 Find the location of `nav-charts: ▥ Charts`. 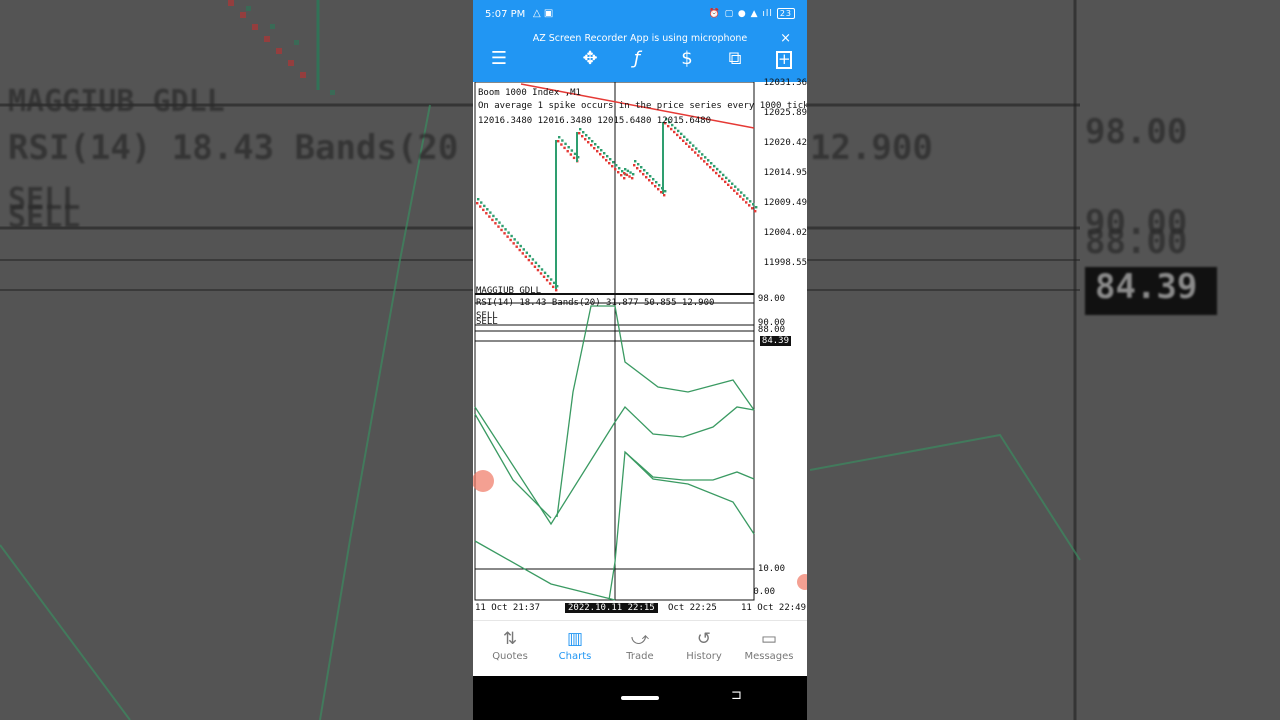

nav-charts: ▥ Charts is located at coordinates (575, 644).